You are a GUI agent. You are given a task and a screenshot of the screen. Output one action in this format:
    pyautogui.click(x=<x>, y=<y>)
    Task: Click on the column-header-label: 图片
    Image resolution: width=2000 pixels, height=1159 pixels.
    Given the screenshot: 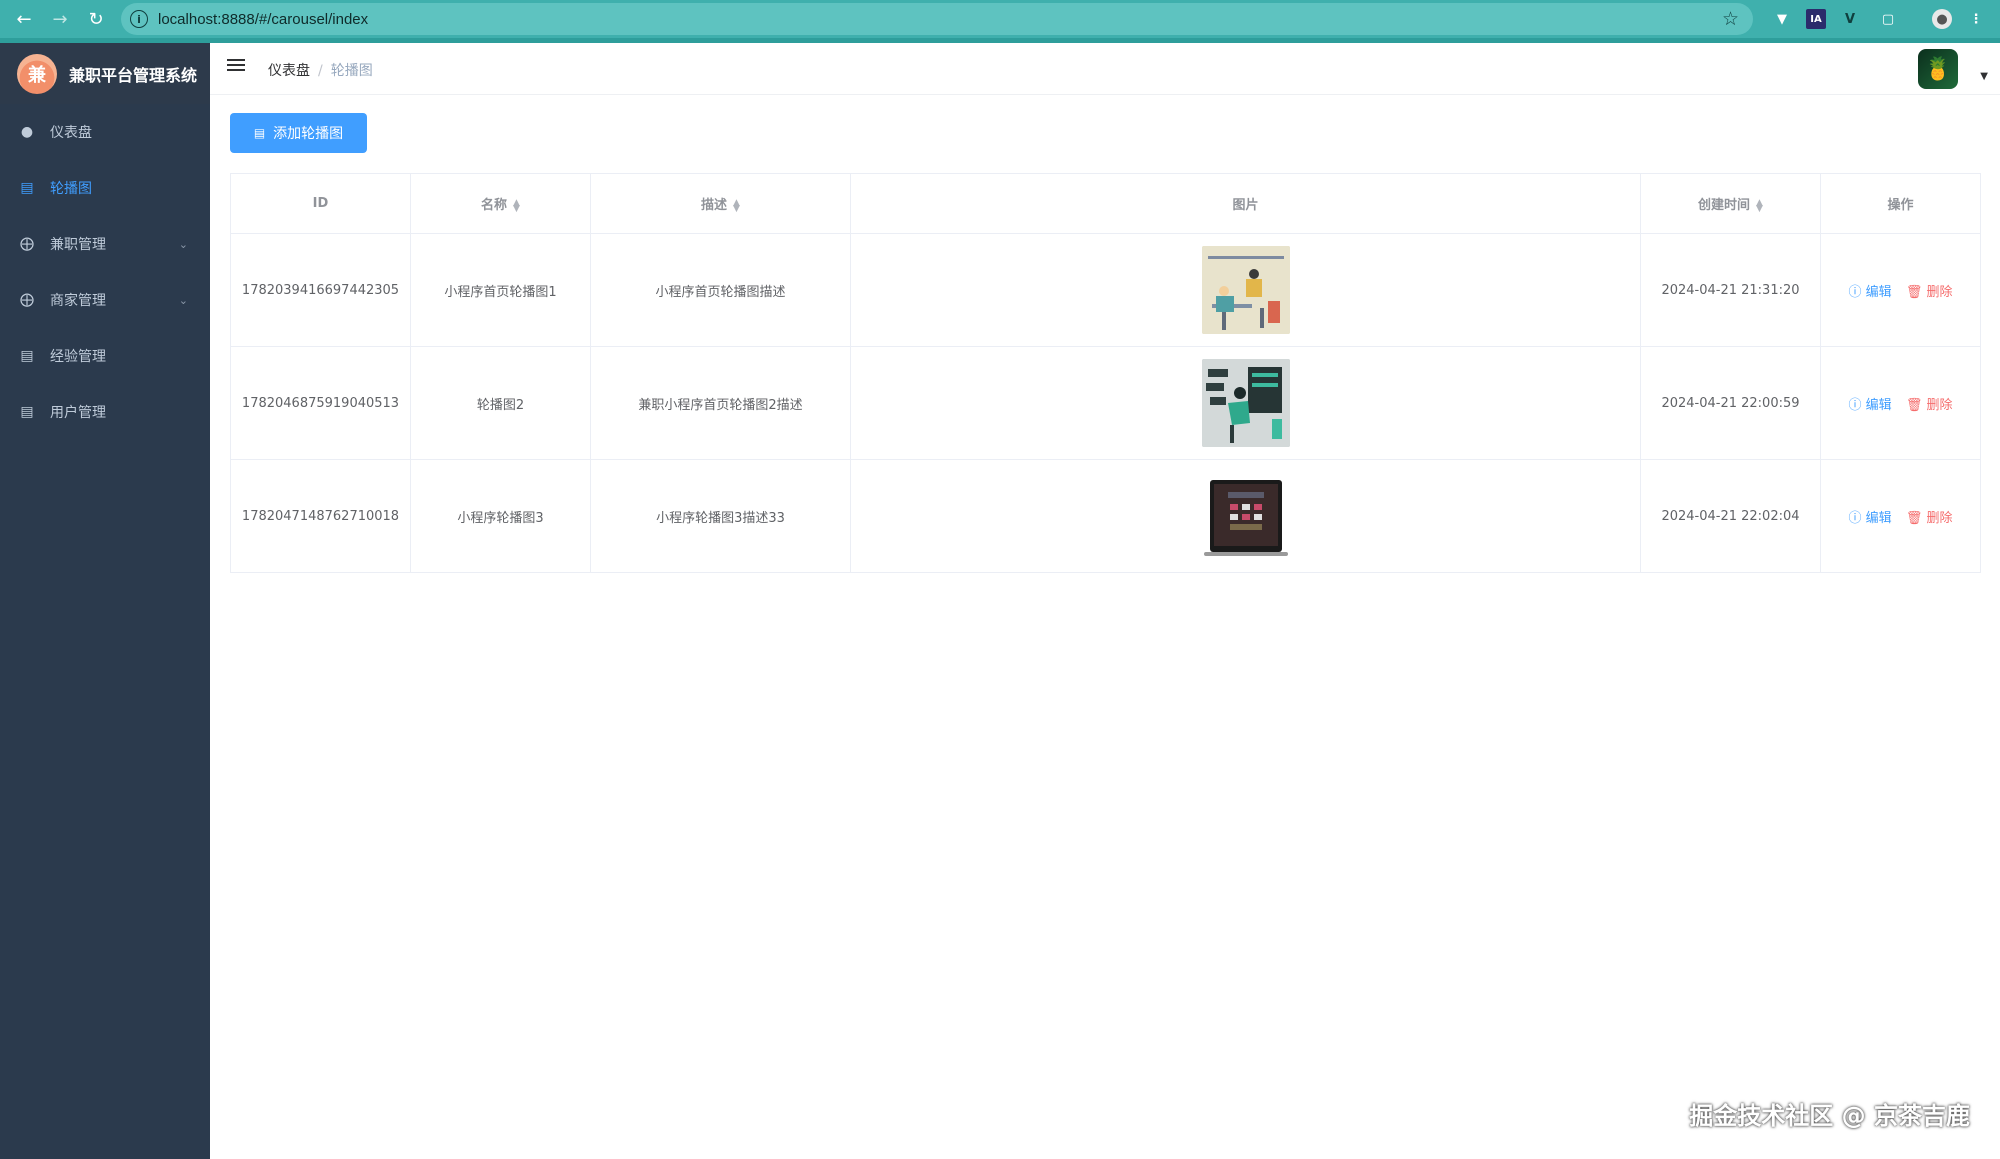 What is the action you would take?
    pyautogui.click(x=1245, y=205)
    